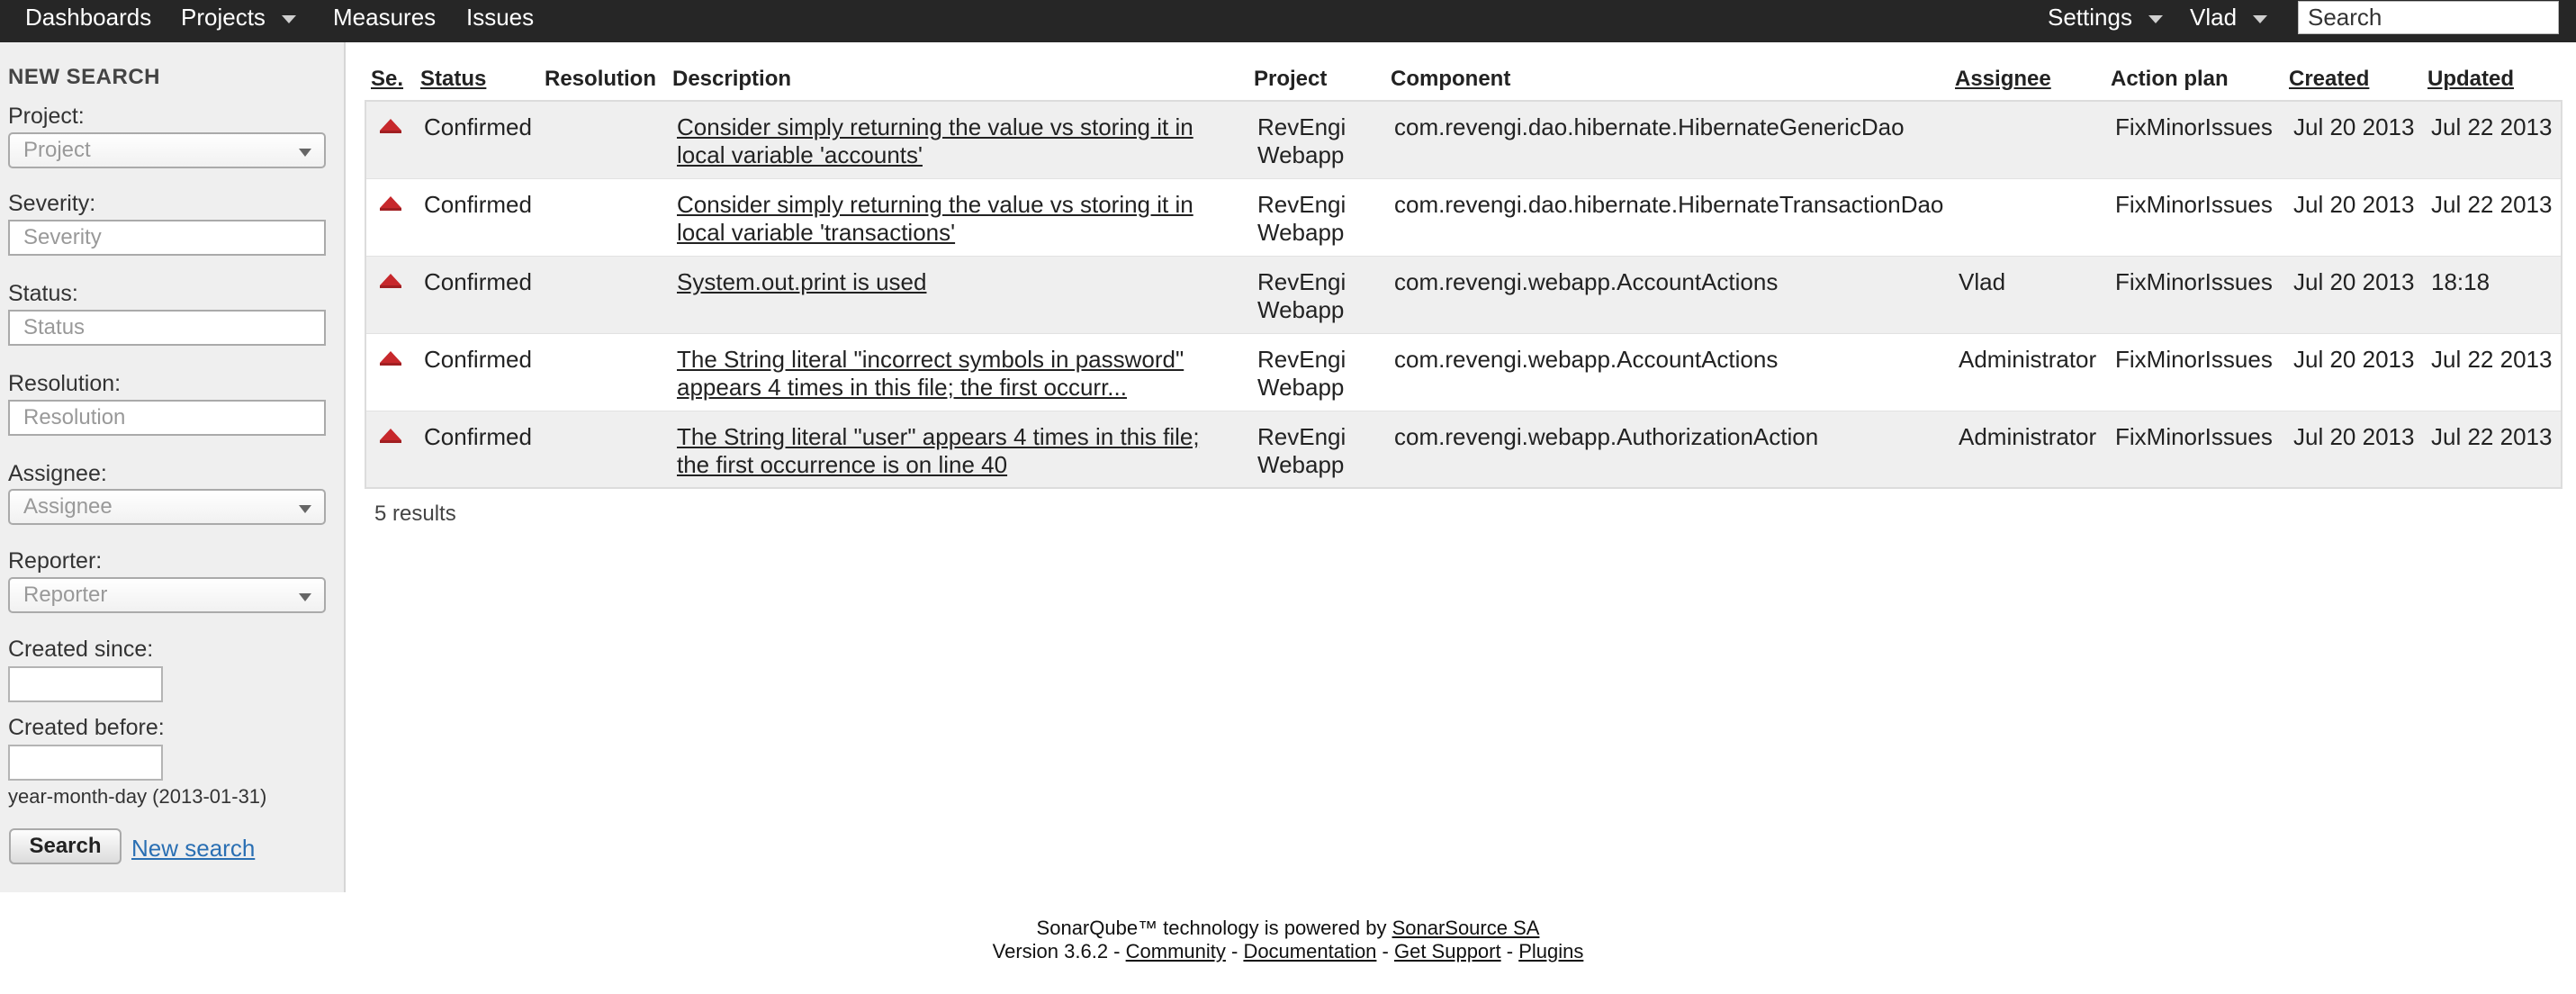 The width and height of the screenshot is (2576, 994). I want to click on documentation-link: Documentation, so click(1309, 951).